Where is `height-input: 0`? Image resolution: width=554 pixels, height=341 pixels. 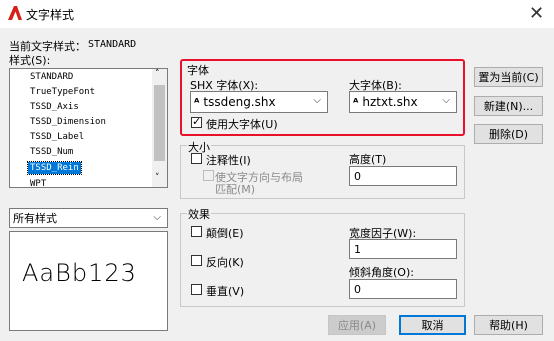
height-input: 0 is located at coordinates (403, 176).